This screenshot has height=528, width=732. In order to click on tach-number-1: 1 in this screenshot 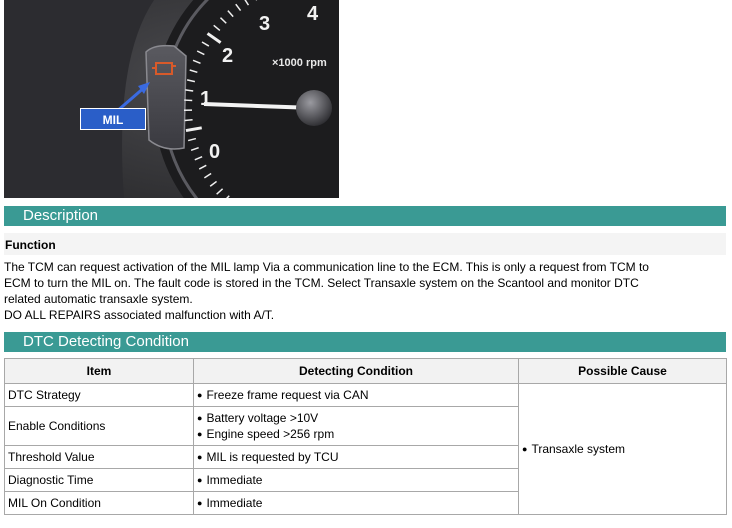, I will do `click(205, 99)`.